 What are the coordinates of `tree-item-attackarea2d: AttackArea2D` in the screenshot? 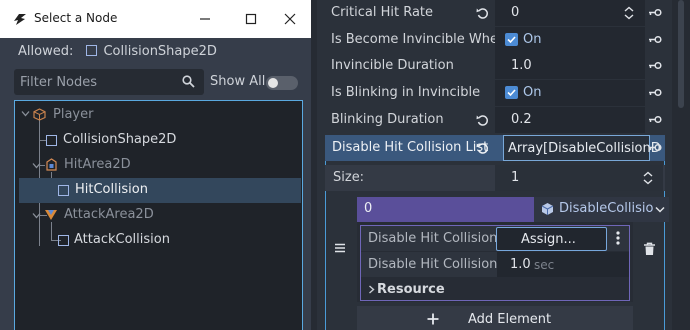 It's located at (158, 215).